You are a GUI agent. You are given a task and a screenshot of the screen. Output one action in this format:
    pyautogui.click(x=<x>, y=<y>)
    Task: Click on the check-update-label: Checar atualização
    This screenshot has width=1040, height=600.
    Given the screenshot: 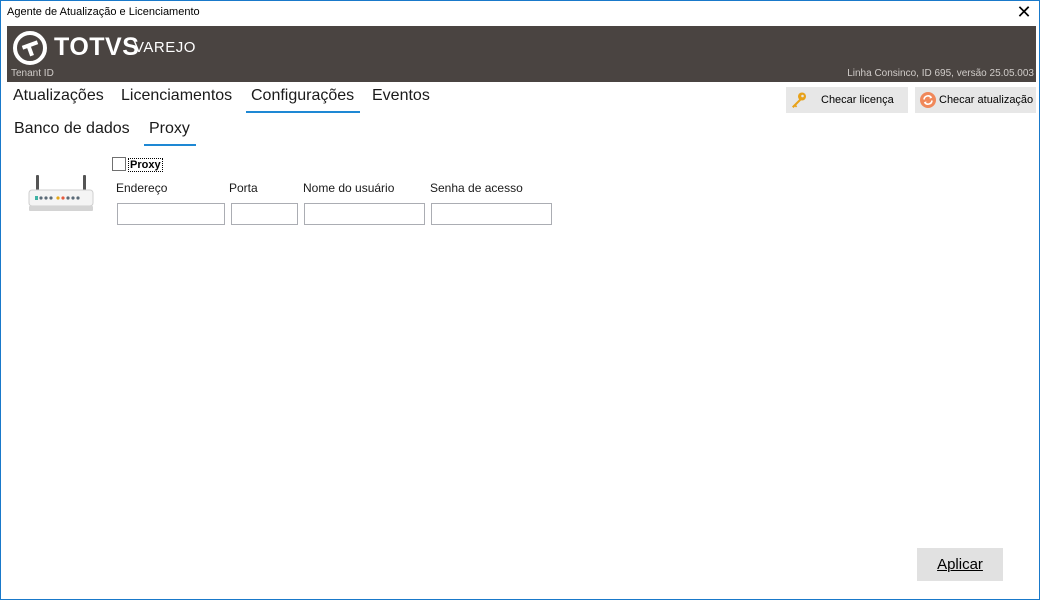 What is the action you would take?
    pyautogui.click(x=986, y=100)
    